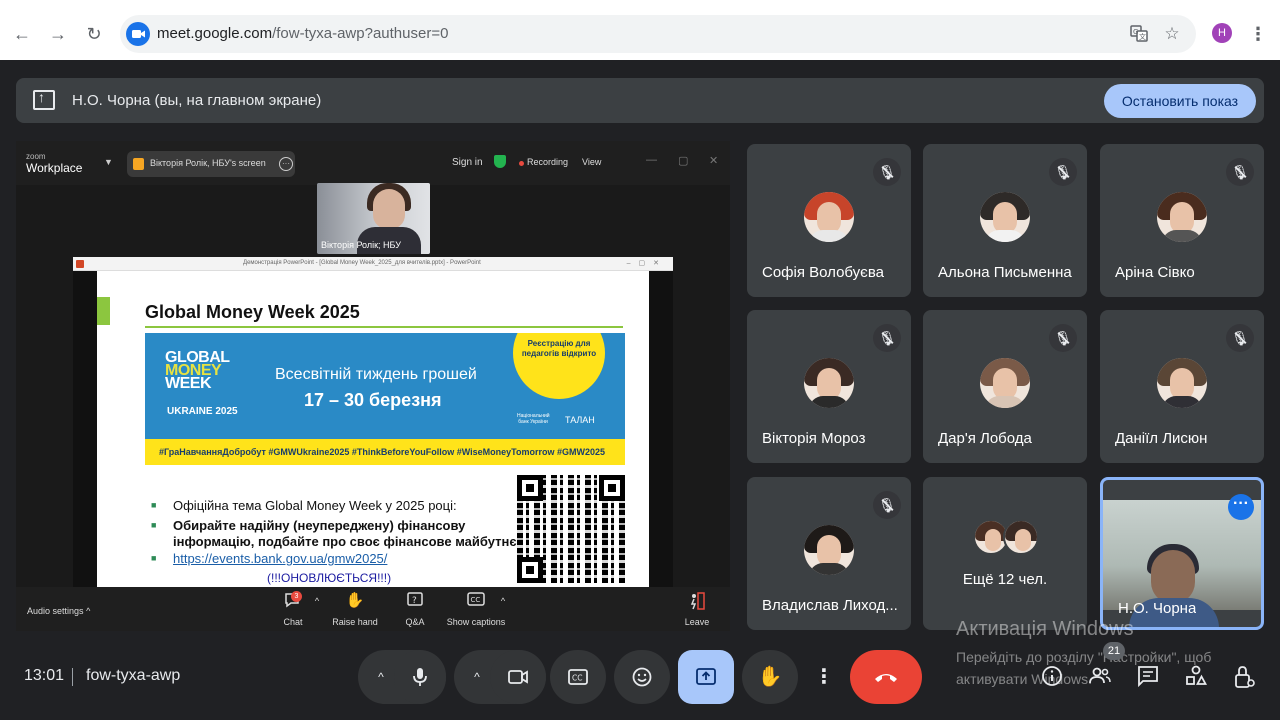 This screenshot has width=1280, height=720. Describe the element at coordinates (1196, 678) in the screenshot. I see `activities-icon` at that location.